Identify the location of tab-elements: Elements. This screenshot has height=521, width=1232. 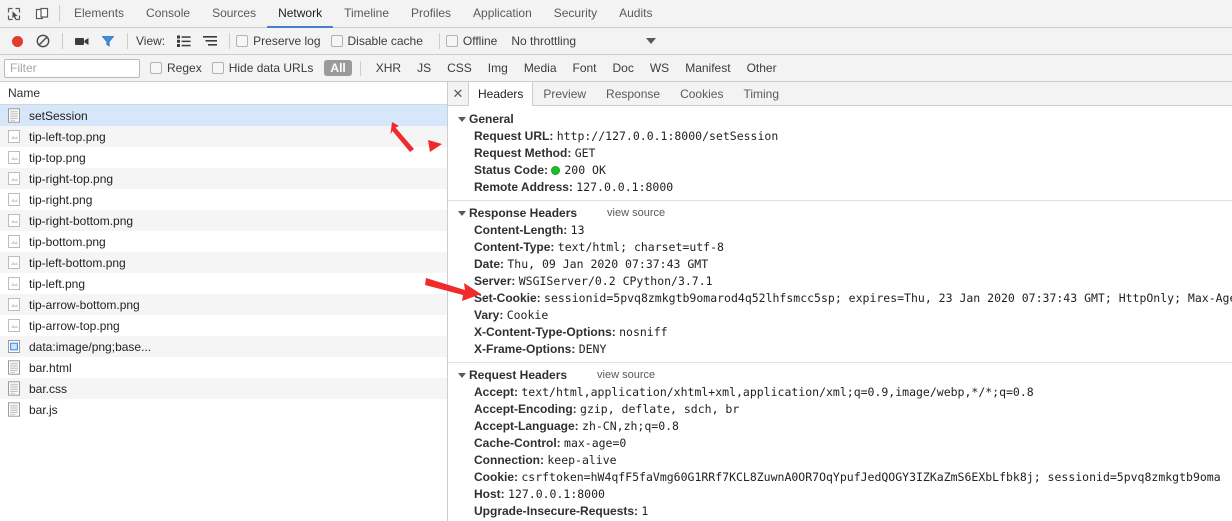
(99, 14).